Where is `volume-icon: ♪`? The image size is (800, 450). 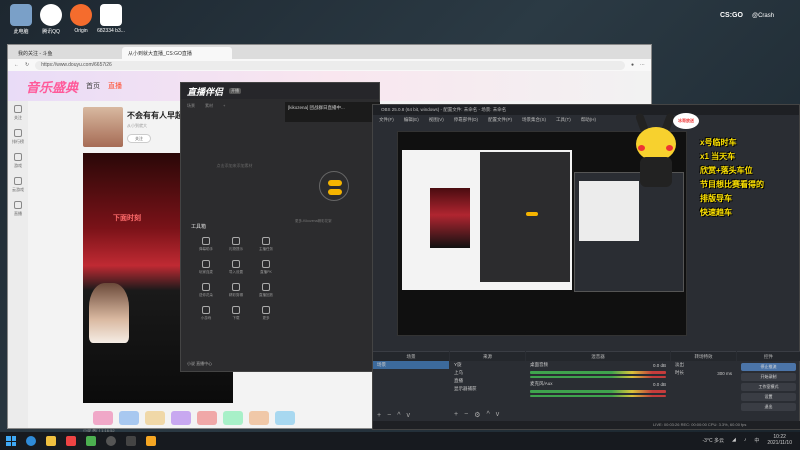 volume-icon: ♪ is located at coordinates (745, 440).